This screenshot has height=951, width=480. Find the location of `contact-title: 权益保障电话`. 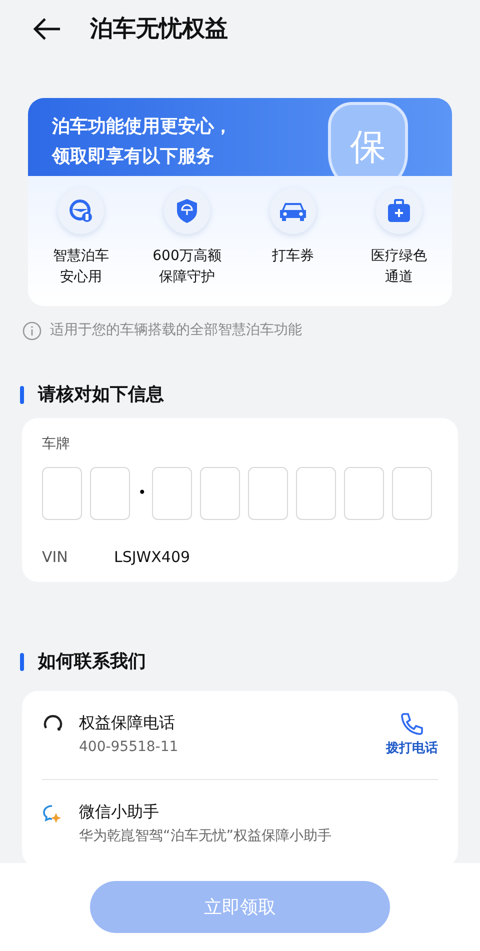

contact-title: 权益保障电话 is located at coordinates (127, 723).